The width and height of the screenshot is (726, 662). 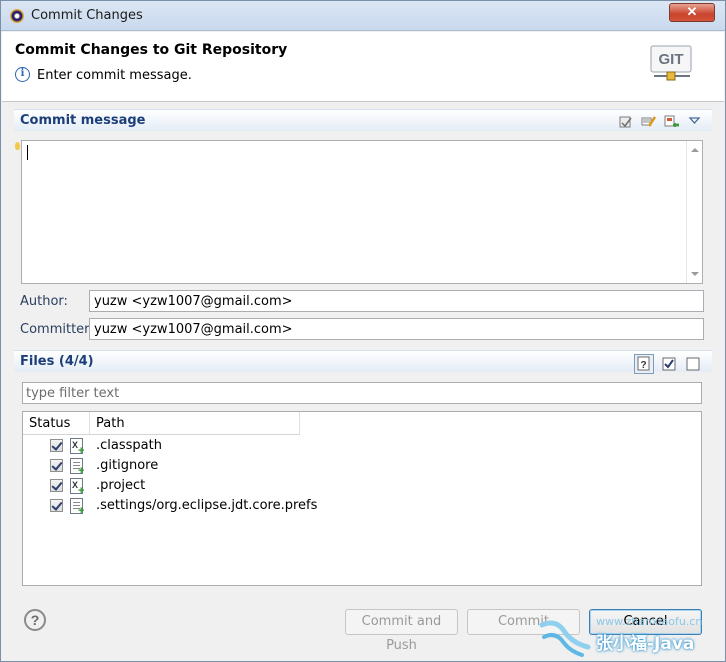 I want to click on column-header-path: Path, so click(x=195, y=423).